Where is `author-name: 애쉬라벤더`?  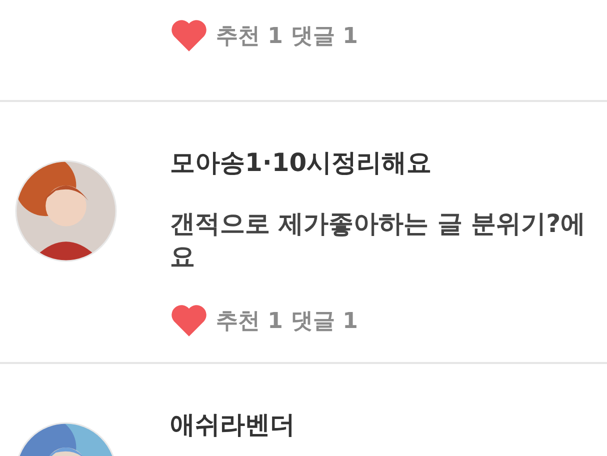
author-name: 애쉬라벤더 is located at coordinates (232, 425).